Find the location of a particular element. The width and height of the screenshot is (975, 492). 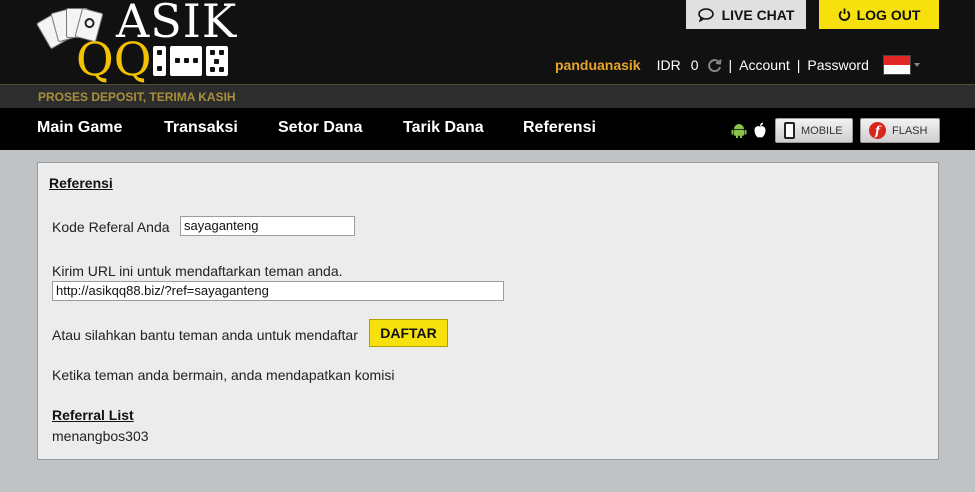

nav-item-referensi: Referensi is located at coordinates (559, 128).